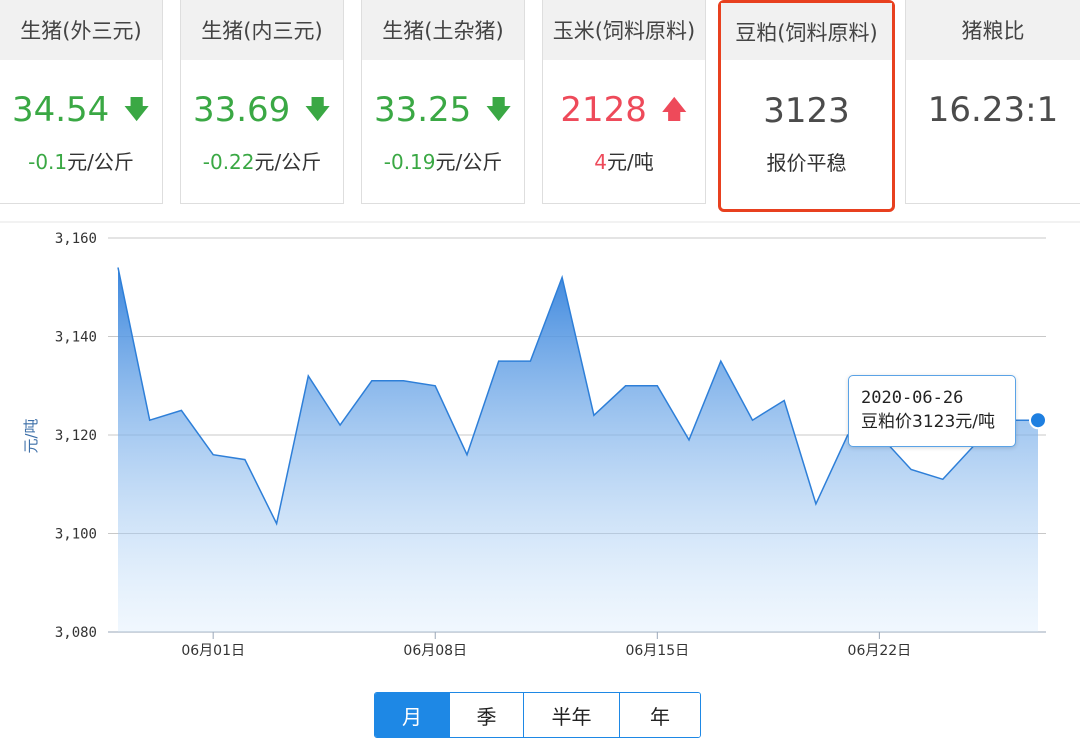 This screenshot has width=1080, height=749. I want to click on arrow-up-icon: 🡅, so click(674, 110).